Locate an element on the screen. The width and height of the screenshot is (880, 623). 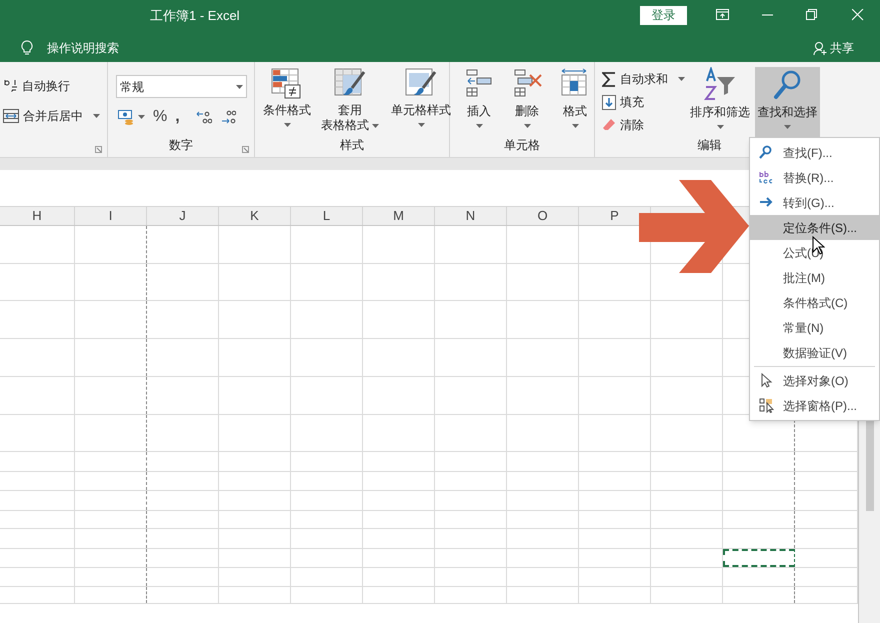
group-label: 单元格 is located at coordinates (522, 145).